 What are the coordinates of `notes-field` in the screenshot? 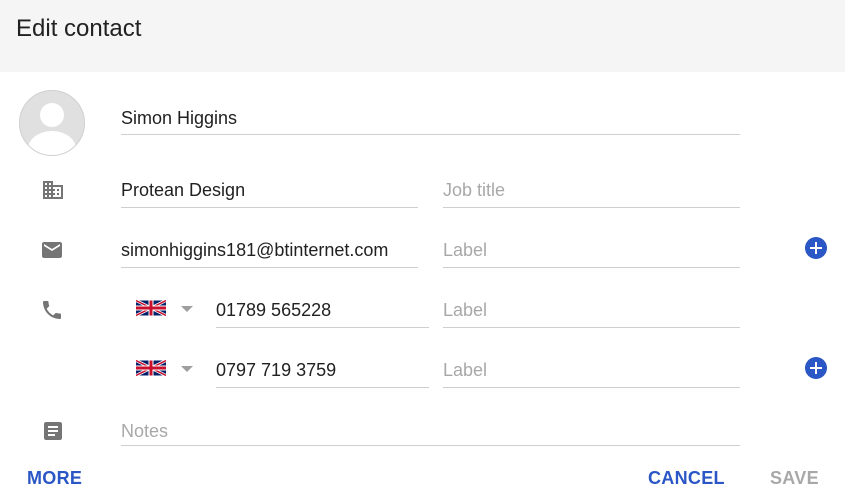 It's located at (430, 432).